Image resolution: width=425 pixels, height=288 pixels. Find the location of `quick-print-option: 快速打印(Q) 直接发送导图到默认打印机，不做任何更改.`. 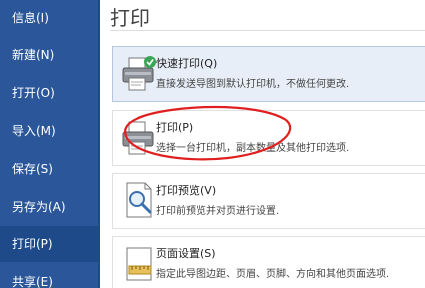

quick-print-option: 快速打印(Q) 直接发送导图到默认打印机，不做任何更改. is located at coordinates (268, 74).